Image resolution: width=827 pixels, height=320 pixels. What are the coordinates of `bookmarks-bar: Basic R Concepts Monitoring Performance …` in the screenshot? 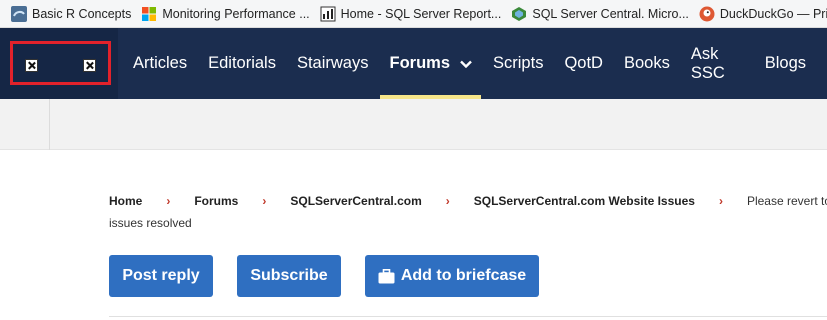 It's located at (413, 14).